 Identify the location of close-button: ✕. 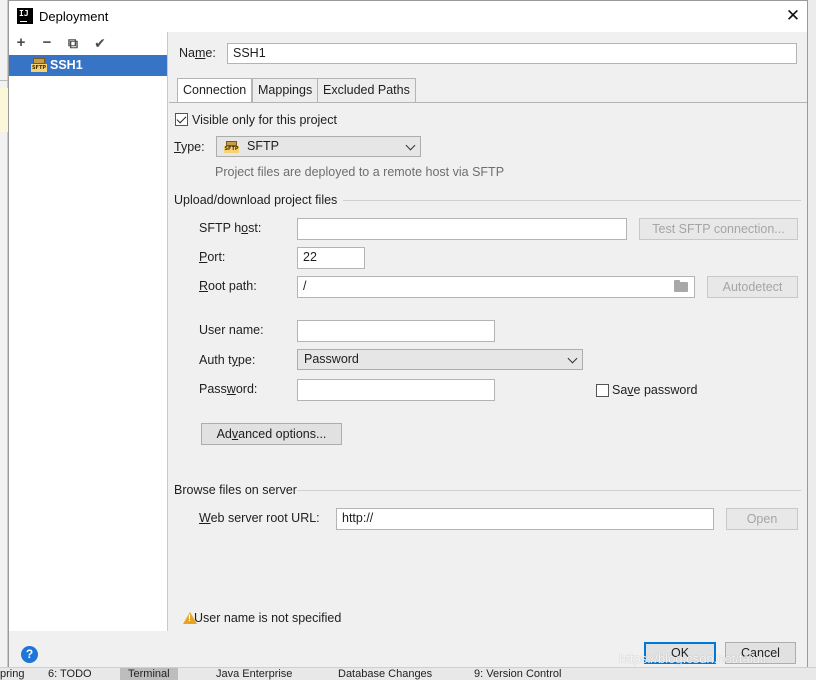
(793, 16).